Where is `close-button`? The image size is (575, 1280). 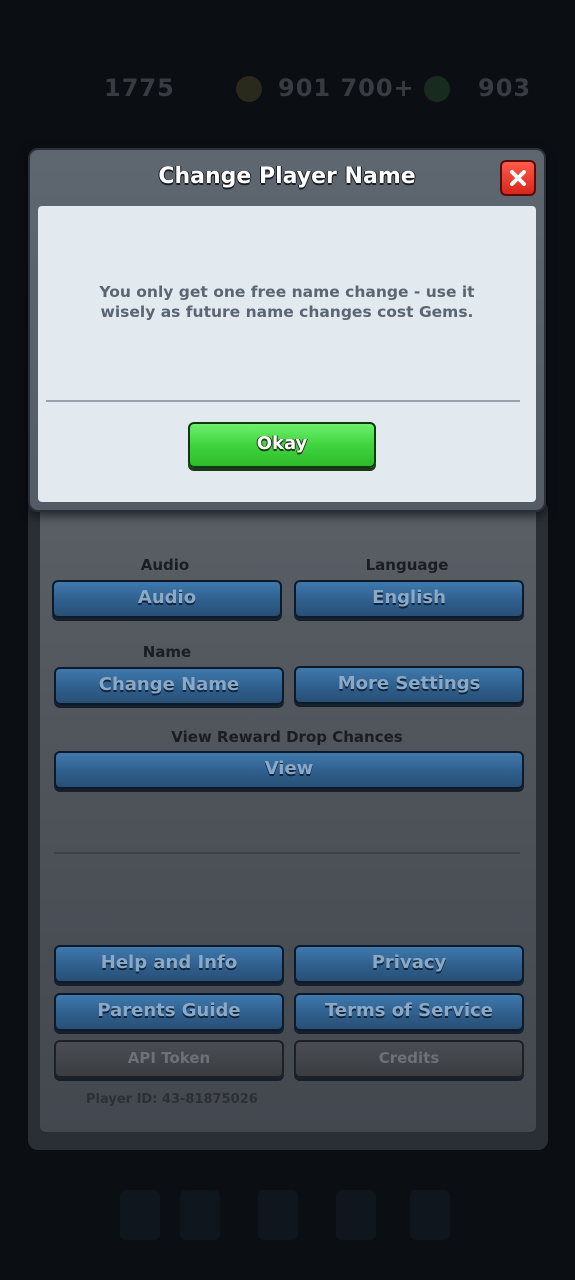
close-button is located at coordinates (518, 178).